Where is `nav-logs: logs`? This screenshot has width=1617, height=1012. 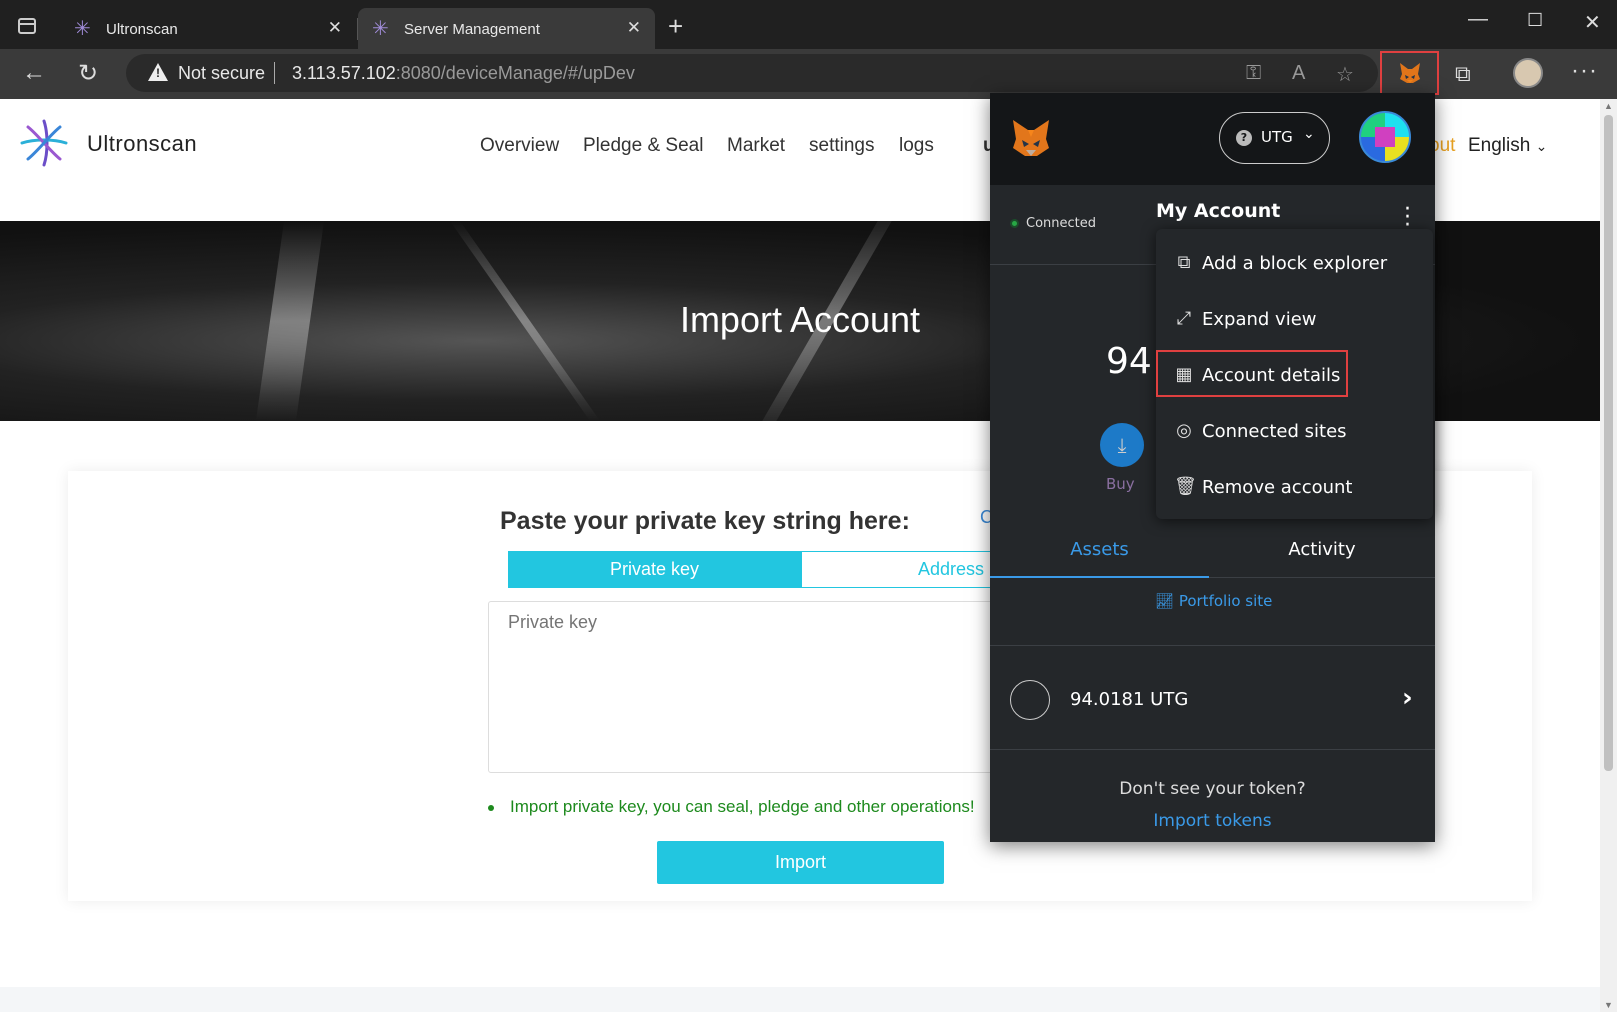 nav-logs: logs is located at coordinates (916, 146).